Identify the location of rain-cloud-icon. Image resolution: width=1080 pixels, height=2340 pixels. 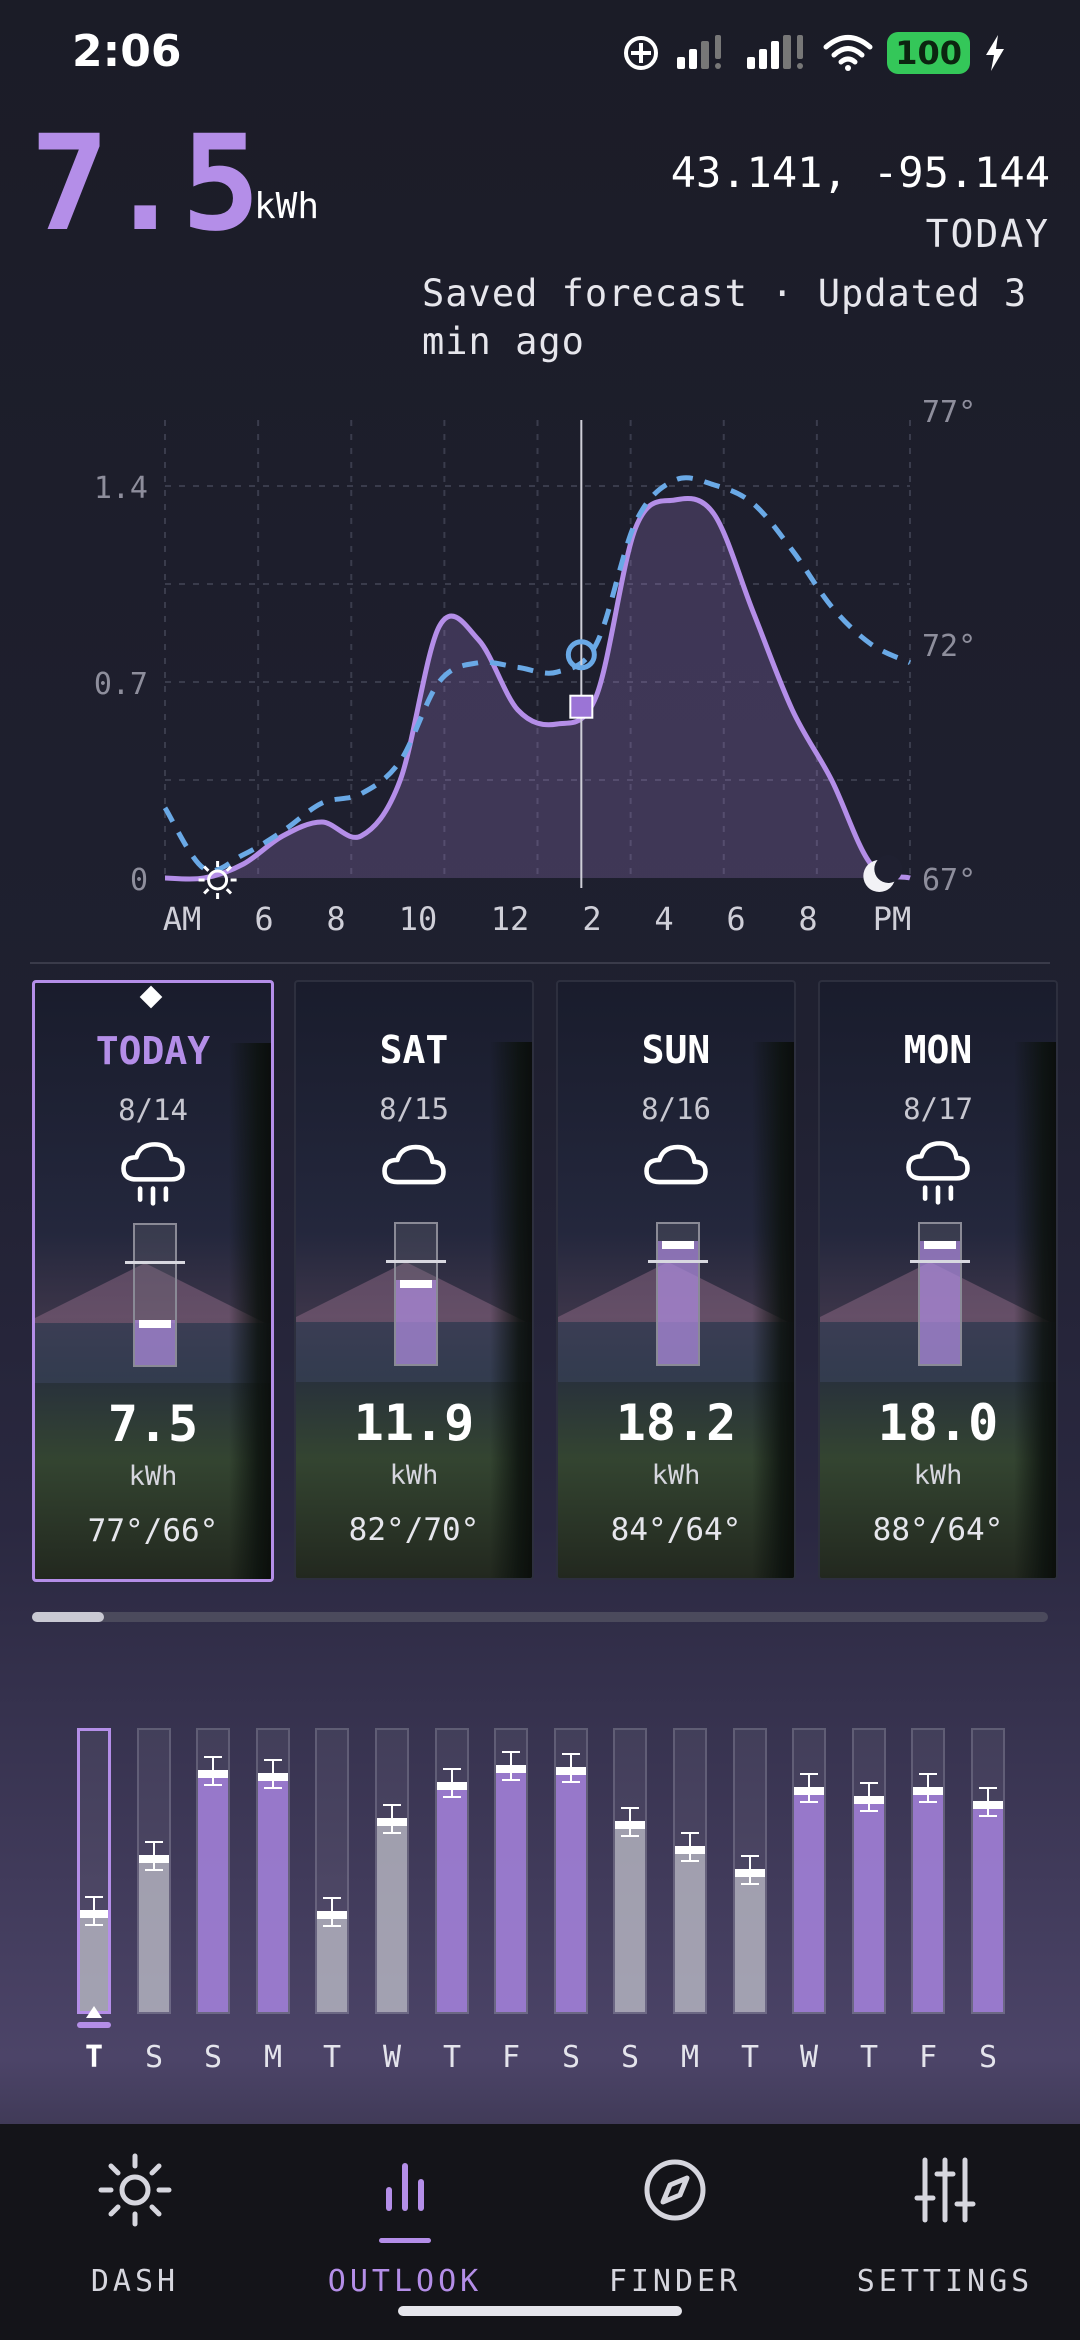
(153, 1174).